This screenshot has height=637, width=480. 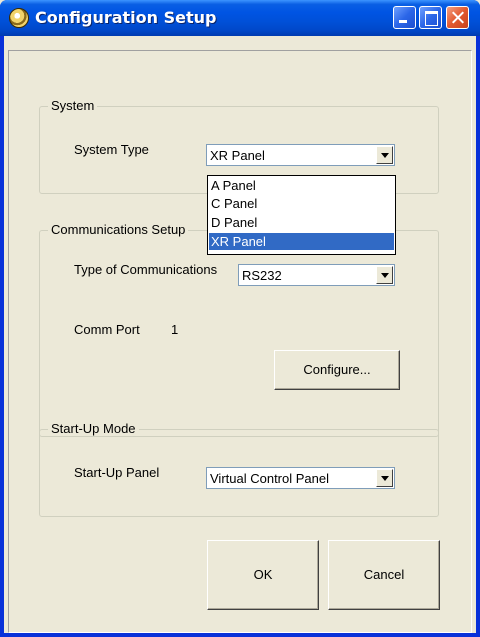 I want to click on ok-button-label: OK, so click(x=263, y=574).